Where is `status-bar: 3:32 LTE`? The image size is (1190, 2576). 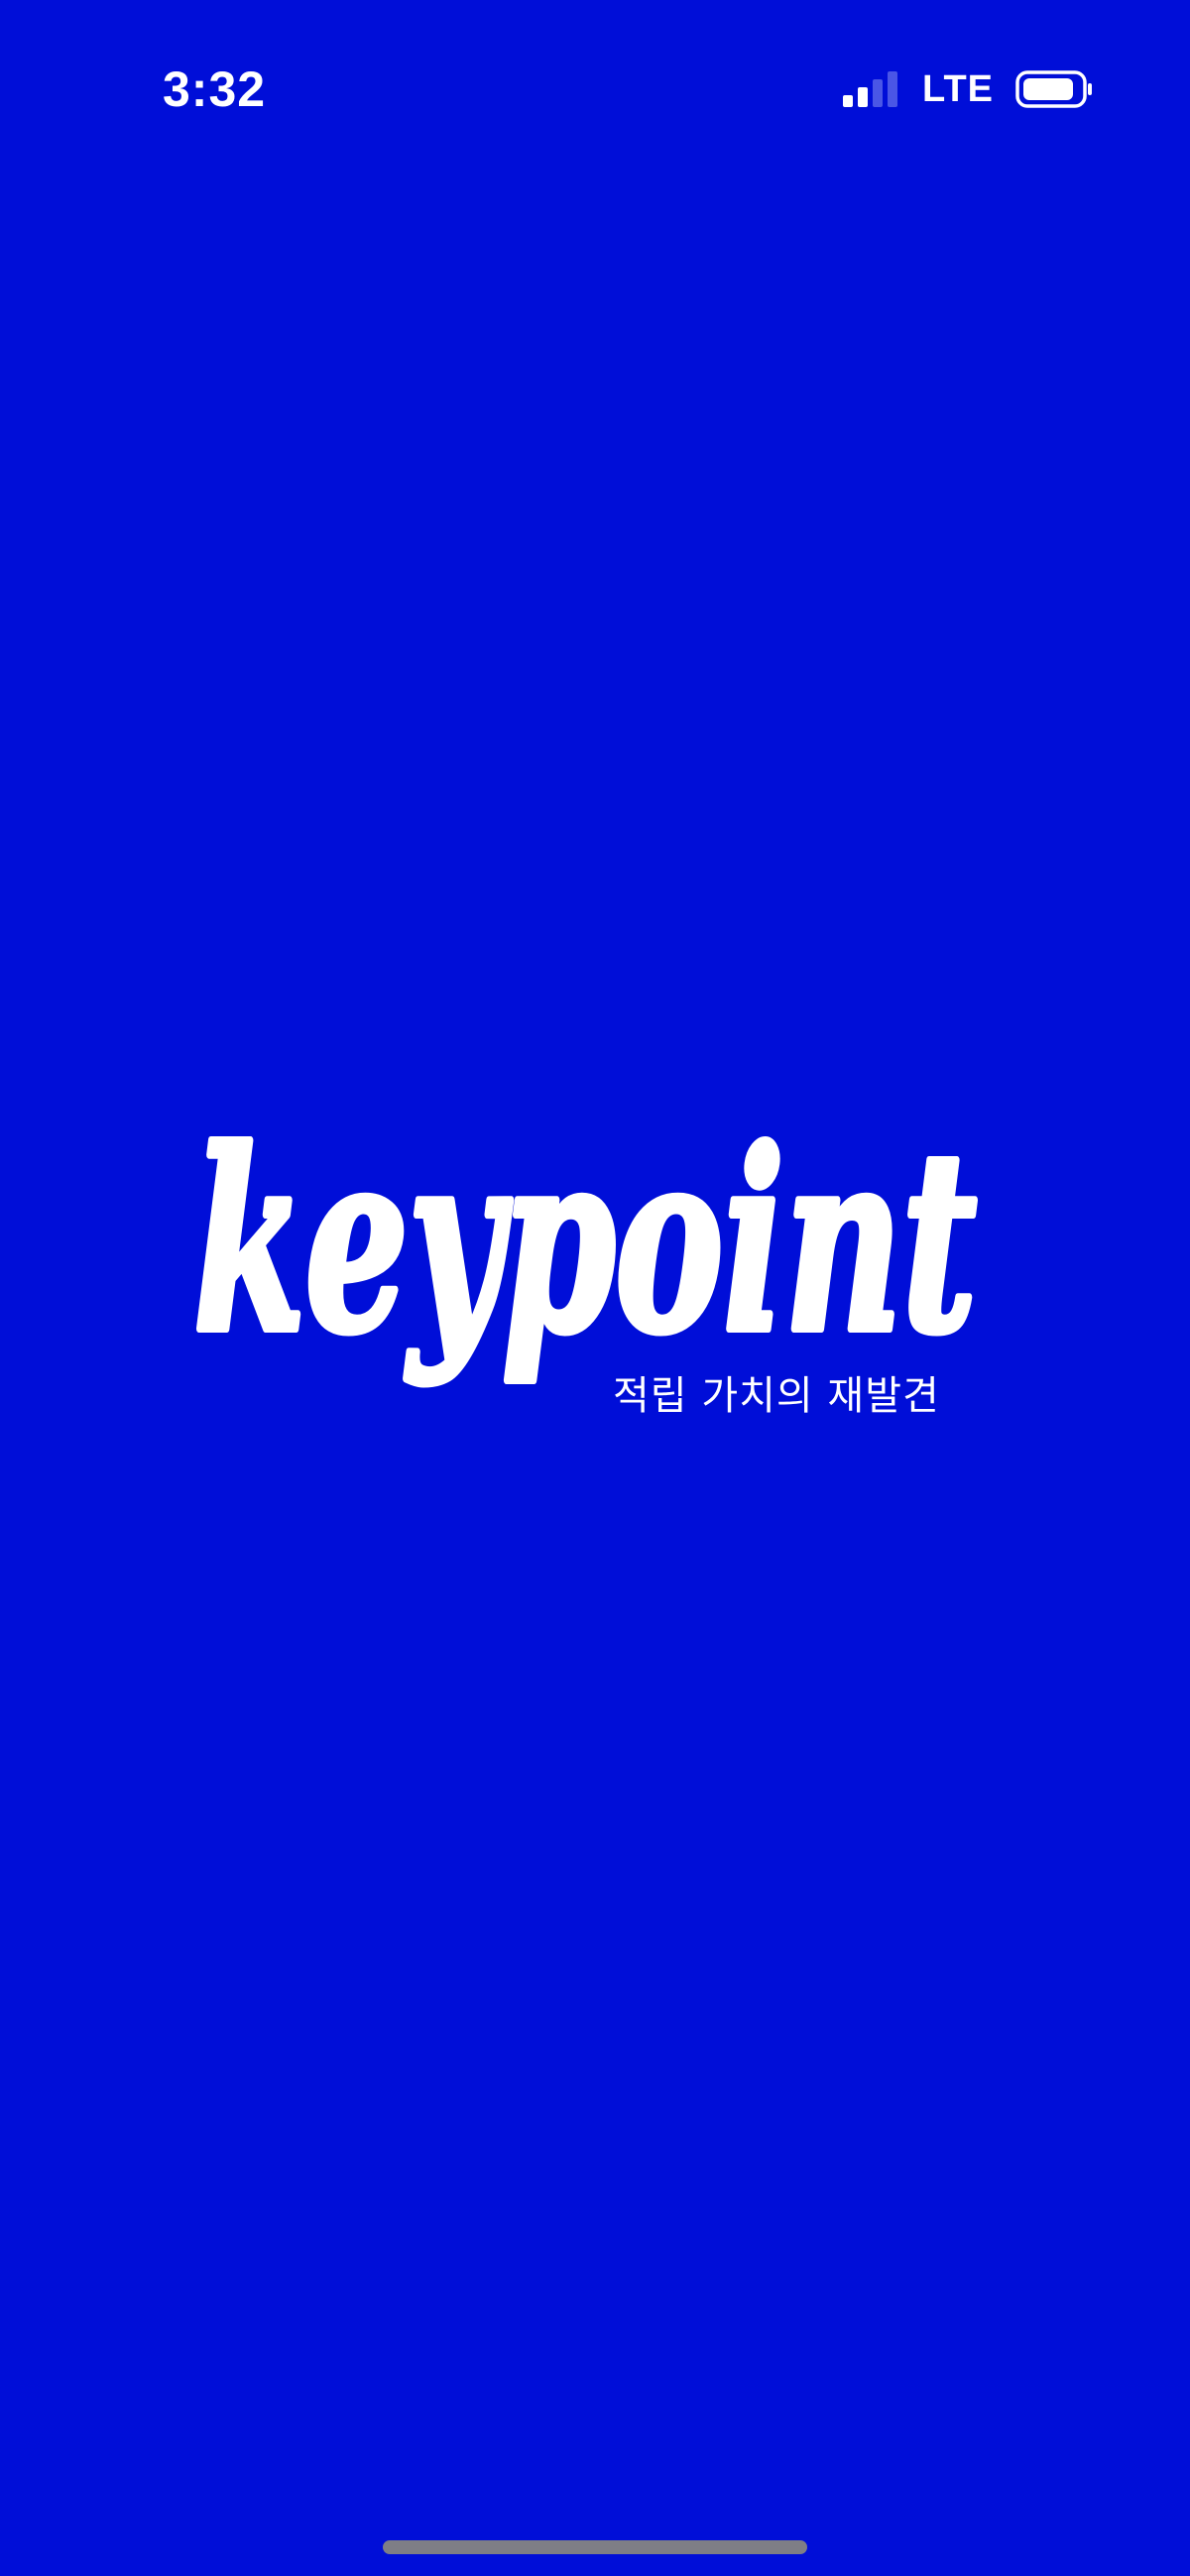
status-bar: 3:32 LTE is located at coordinates (595, 89).